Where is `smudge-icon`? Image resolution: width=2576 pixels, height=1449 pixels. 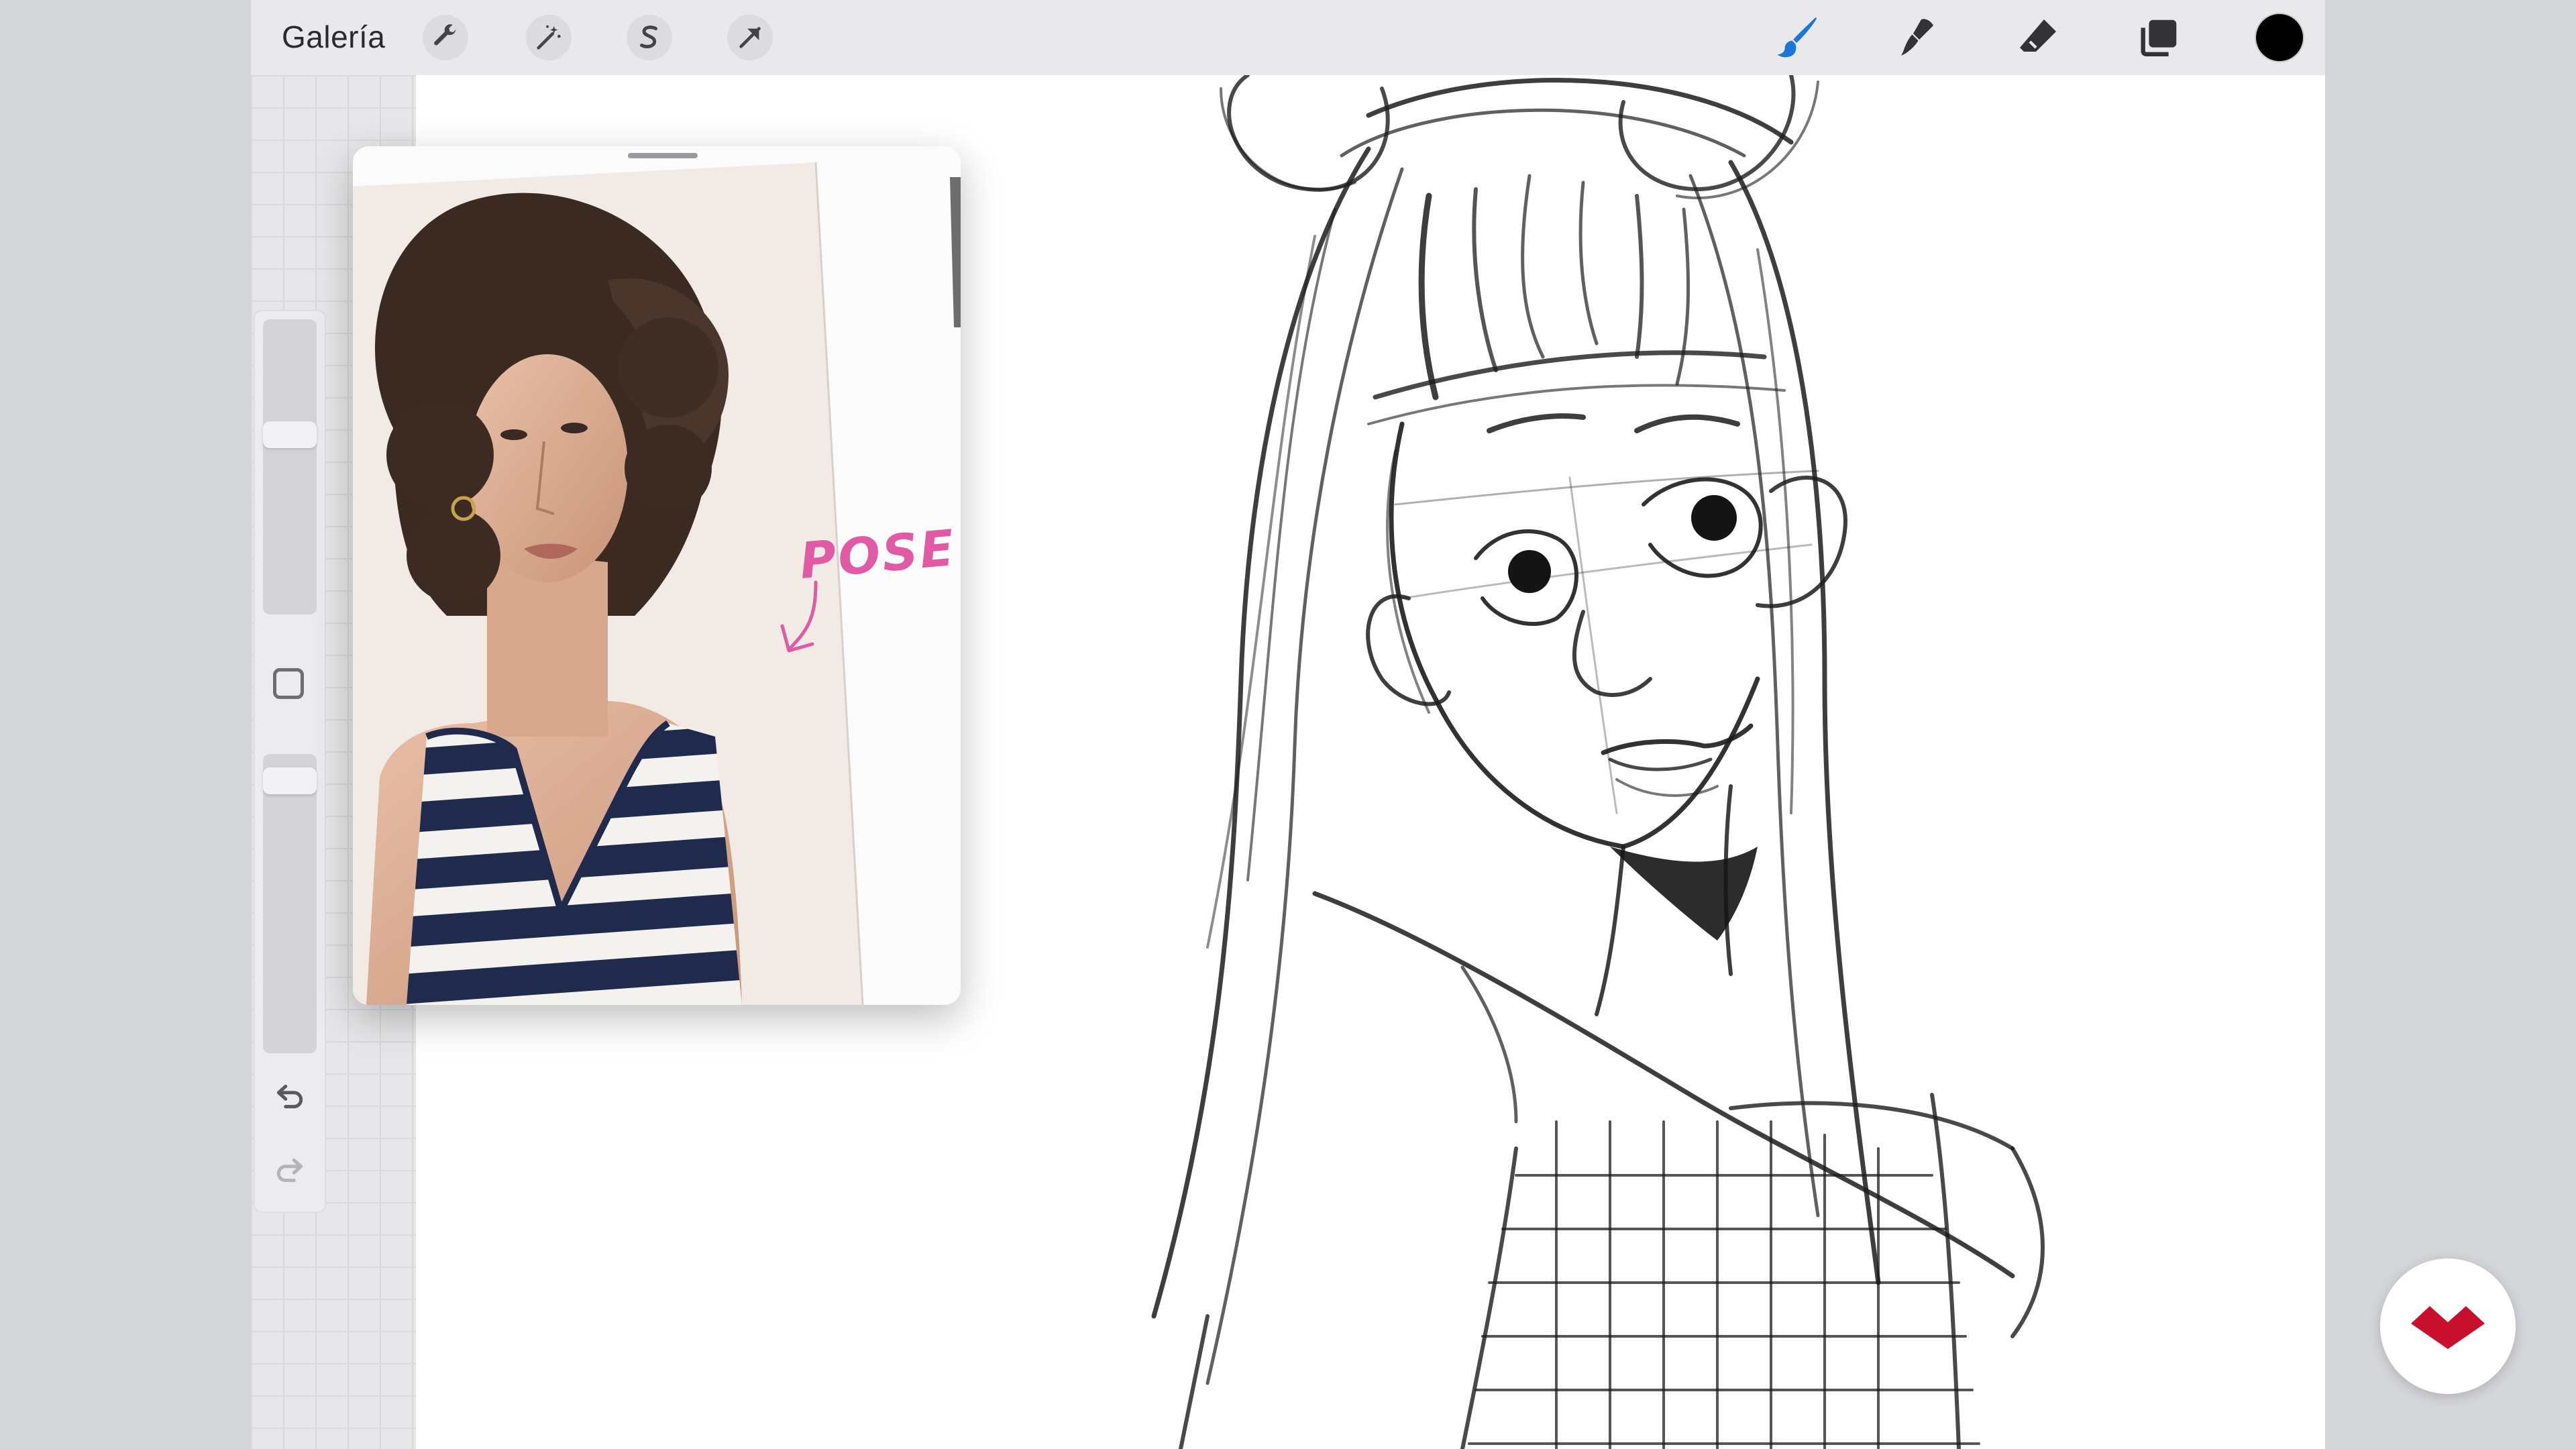
smudge-icon is located at coordinates (1917, 37).